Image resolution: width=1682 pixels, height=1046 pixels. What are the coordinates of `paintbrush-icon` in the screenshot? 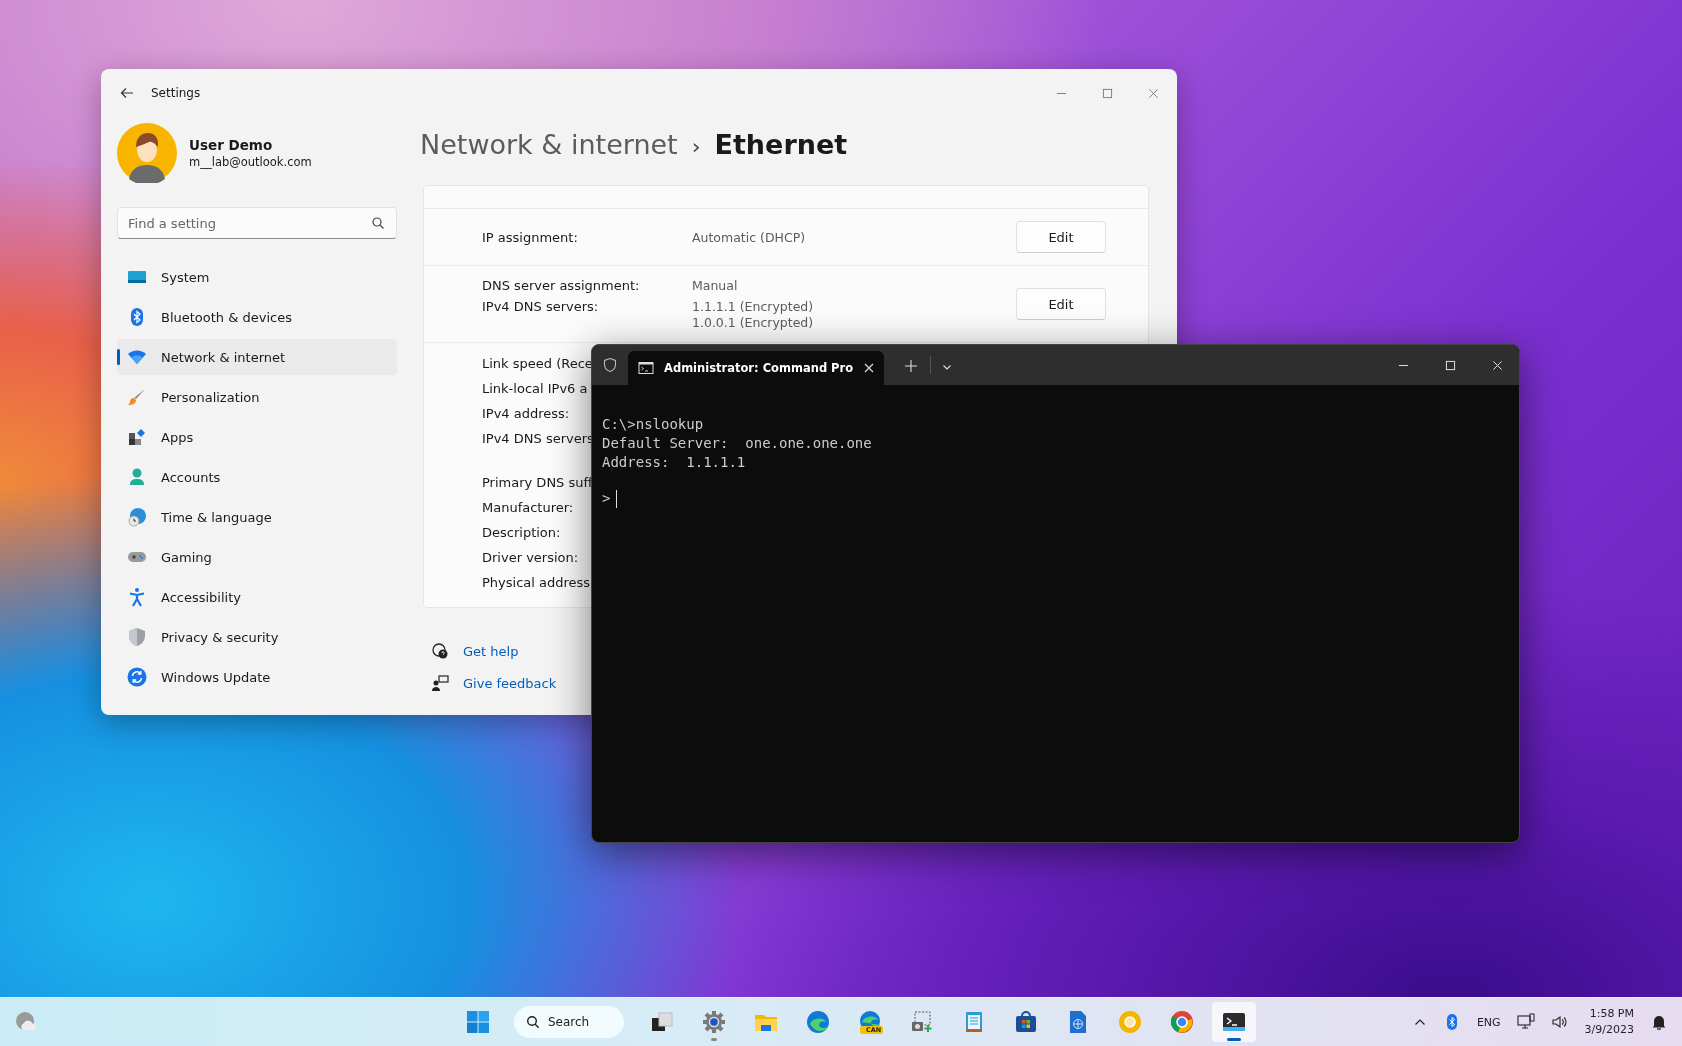 It's located at (137, 397).